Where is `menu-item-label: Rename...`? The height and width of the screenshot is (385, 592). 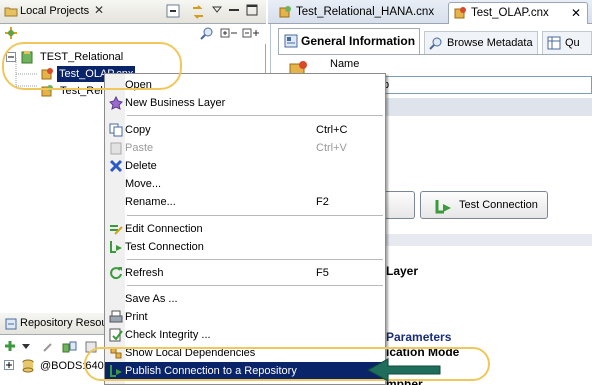 menu-item-label: Rename... is located at coordinates (150, 202).